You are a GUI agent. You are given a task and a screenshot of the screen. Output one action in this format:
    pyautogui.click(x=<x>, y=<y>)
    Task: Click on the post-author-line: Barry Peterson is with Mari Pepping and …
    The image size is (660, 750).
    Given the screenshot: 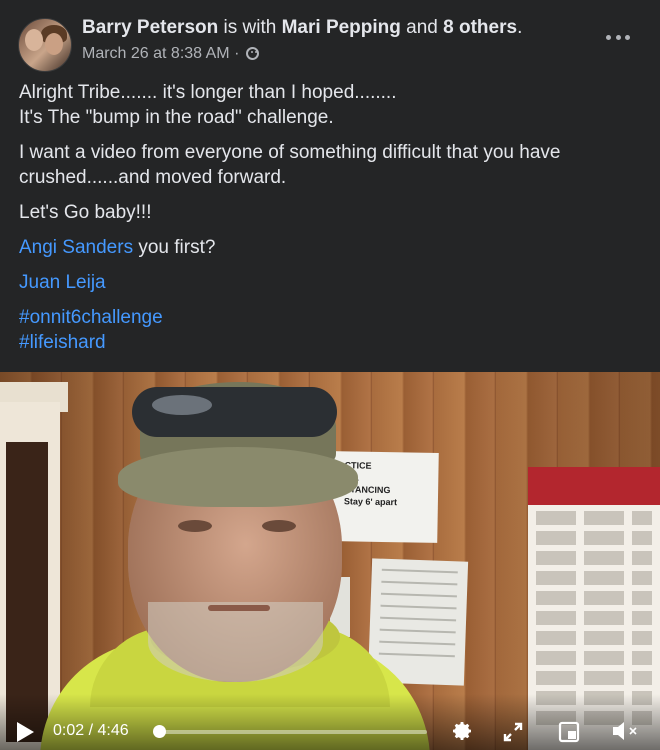 What is the action you would take?
    pyautogui.click(x=302, y=28)
    